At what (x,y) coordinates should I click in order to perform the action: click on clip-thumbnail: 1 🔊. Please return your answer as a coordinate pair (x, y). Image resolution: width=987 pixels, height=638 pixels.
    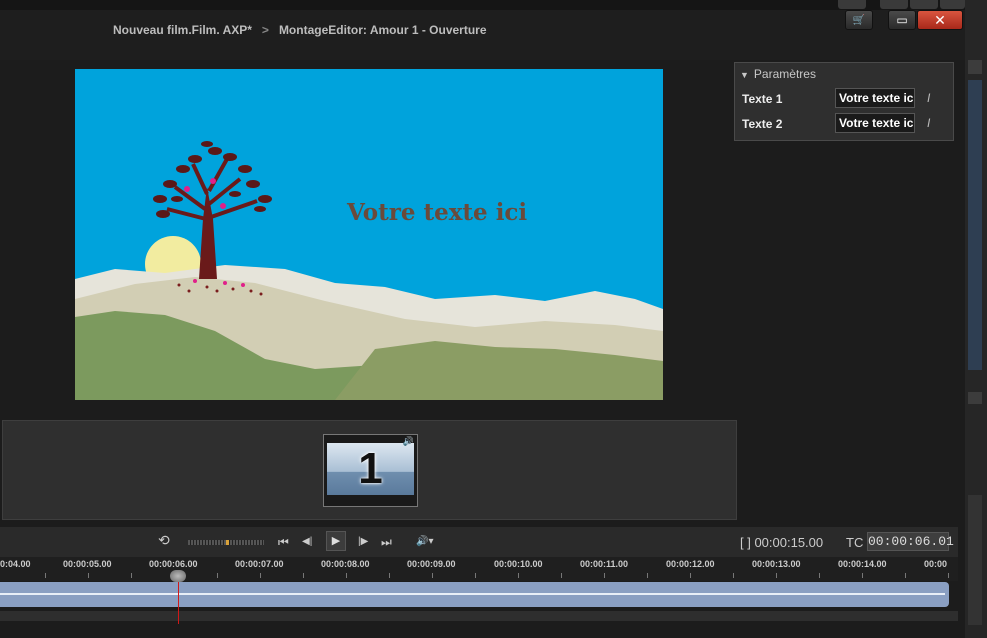
    Looking at the image, I should click on (370, 470).